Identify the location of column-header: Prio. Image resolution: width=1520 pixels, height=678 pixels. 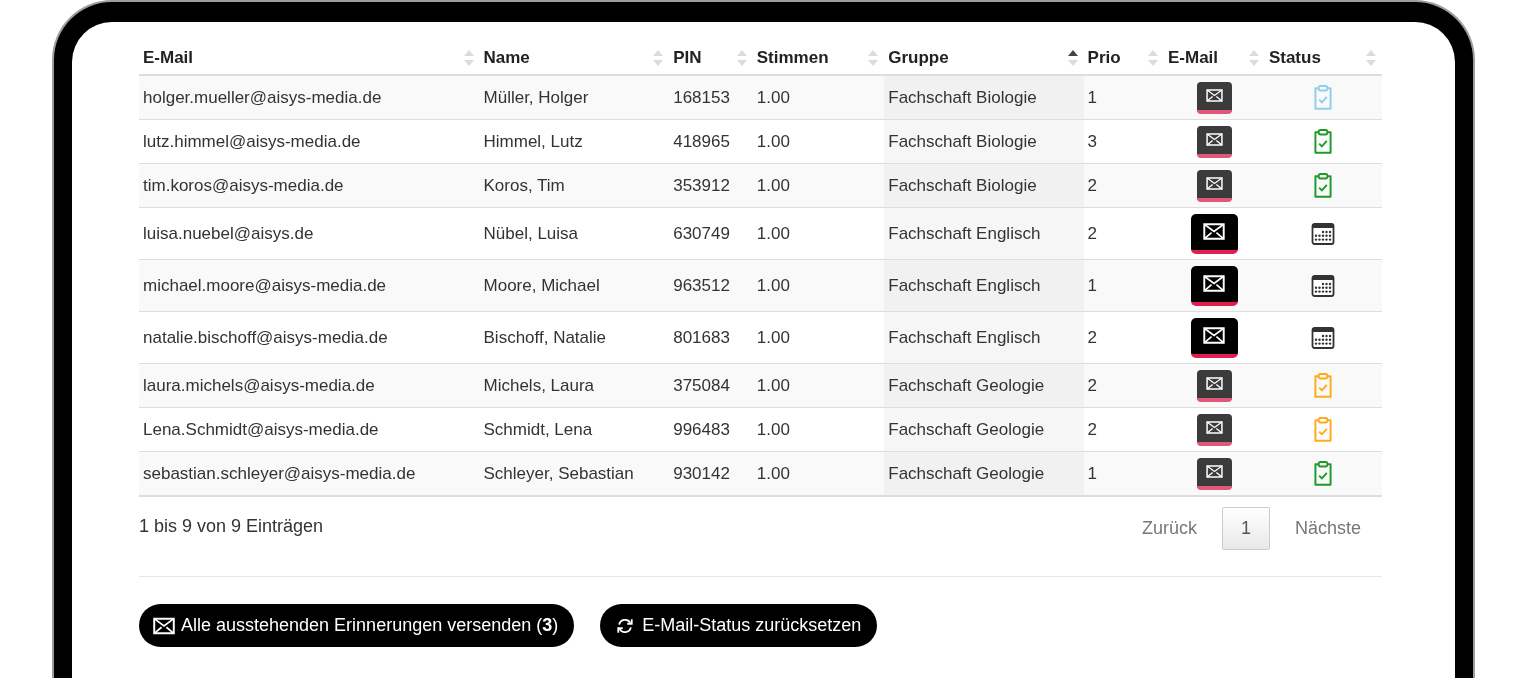
(1104, 58).